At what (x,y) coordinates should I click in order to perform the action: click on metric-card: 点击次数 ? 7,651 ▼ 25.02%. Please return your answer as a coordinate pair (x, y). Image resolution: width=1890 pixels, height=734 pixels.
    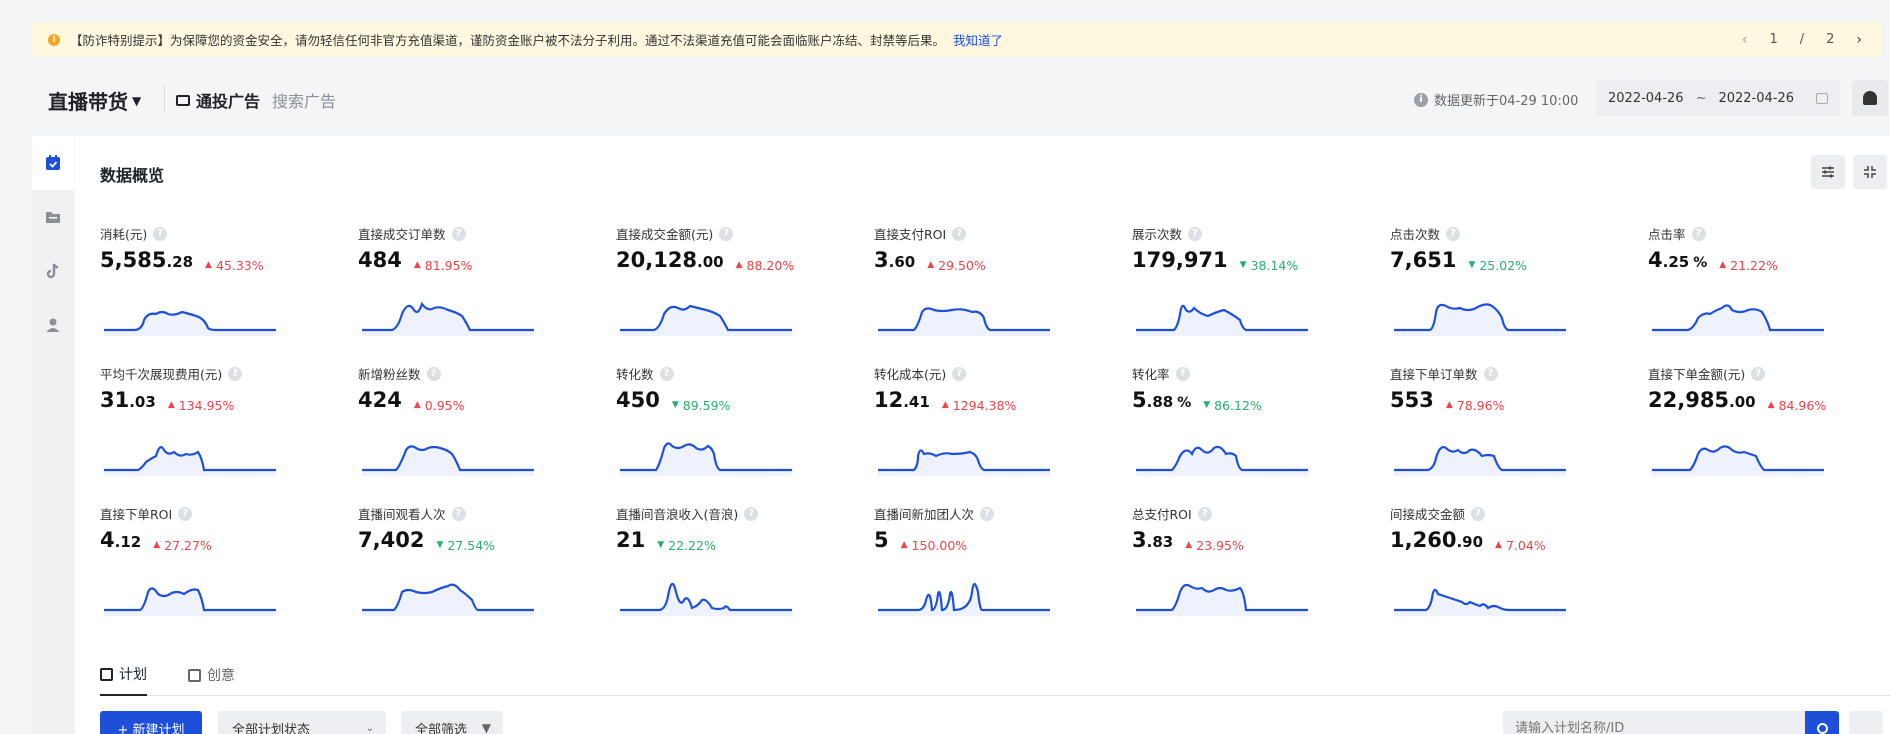
    Looking at the image, I should click on (1515, 294).